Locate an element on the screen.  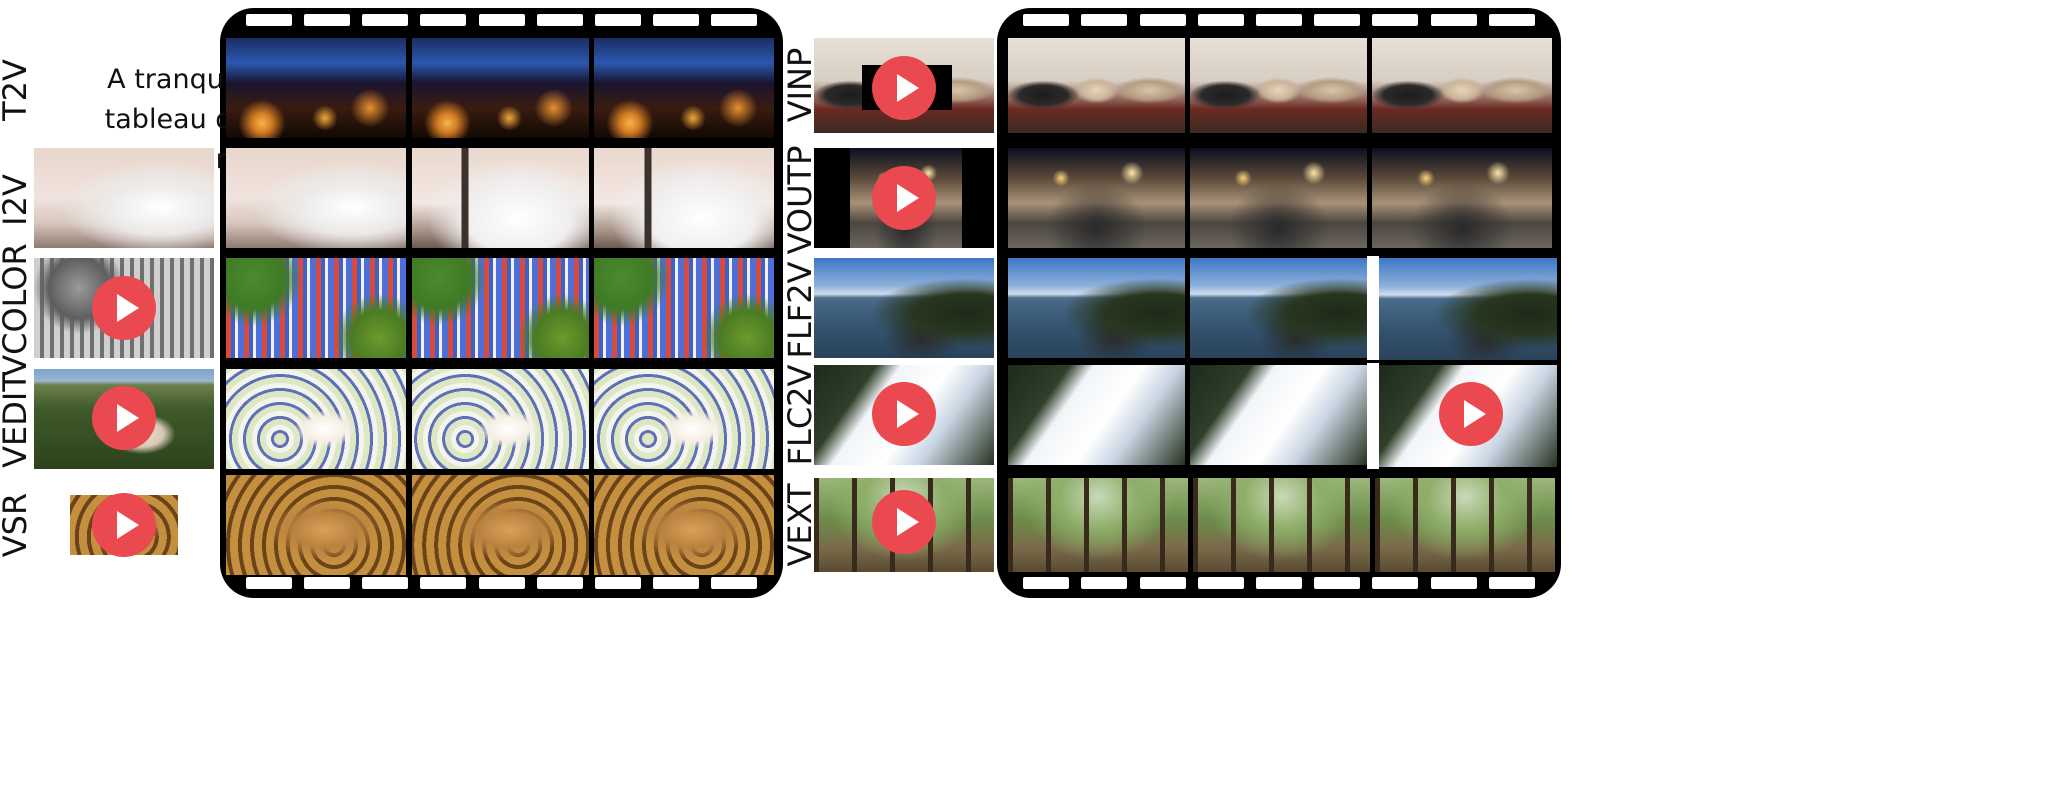
flf2v-last-frame is located at coordinates (1468, 309).